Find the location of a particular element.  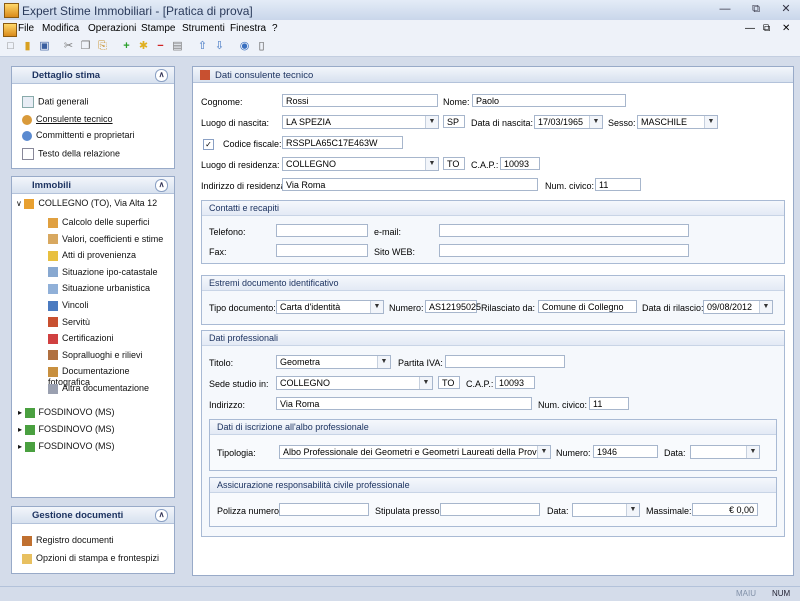

tree-root-collegno: ∨ COLLEGNO (TO), Via Alta 12 is located at coordinates (86, 203).